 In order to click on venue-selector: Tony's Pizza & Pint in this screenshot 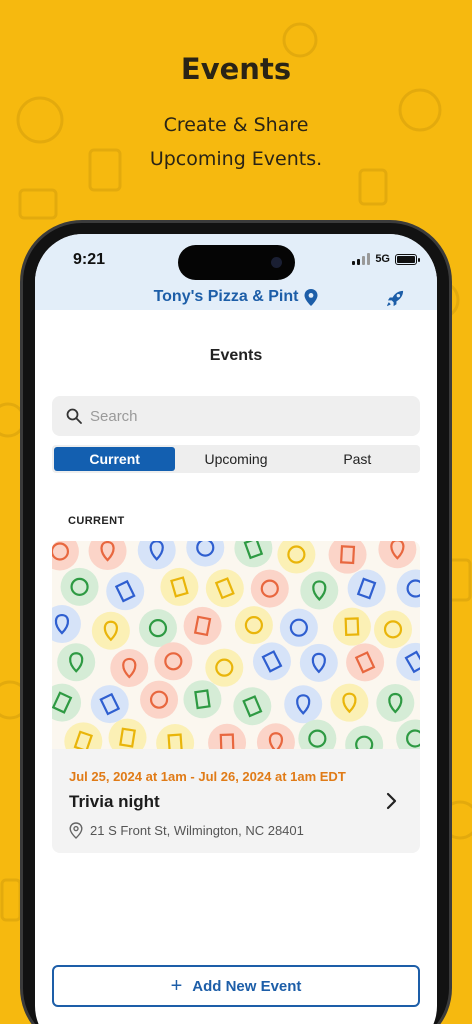, I will do `click(236, 297)`.